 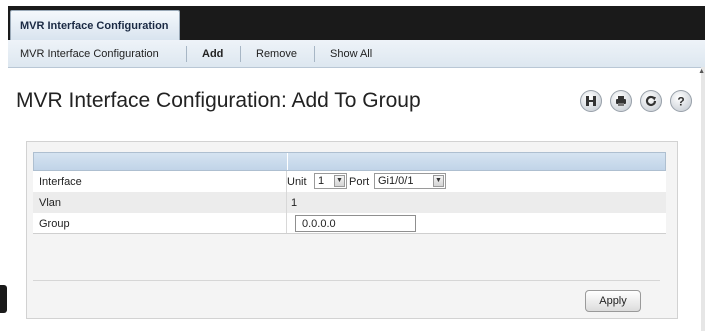 What do you see at coordinates (349, 202) in the screenshot?
I see `table-row-vlan: Vlan 1` at bounding box center [349, 202].